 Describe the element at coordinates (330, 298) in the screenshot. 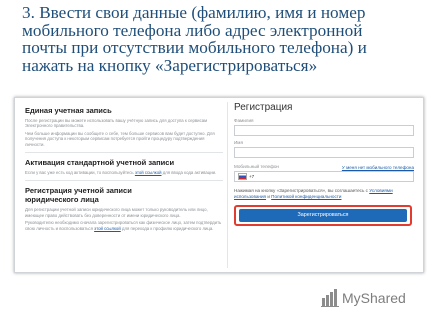

I see `myshared-logo-icon` at that location.